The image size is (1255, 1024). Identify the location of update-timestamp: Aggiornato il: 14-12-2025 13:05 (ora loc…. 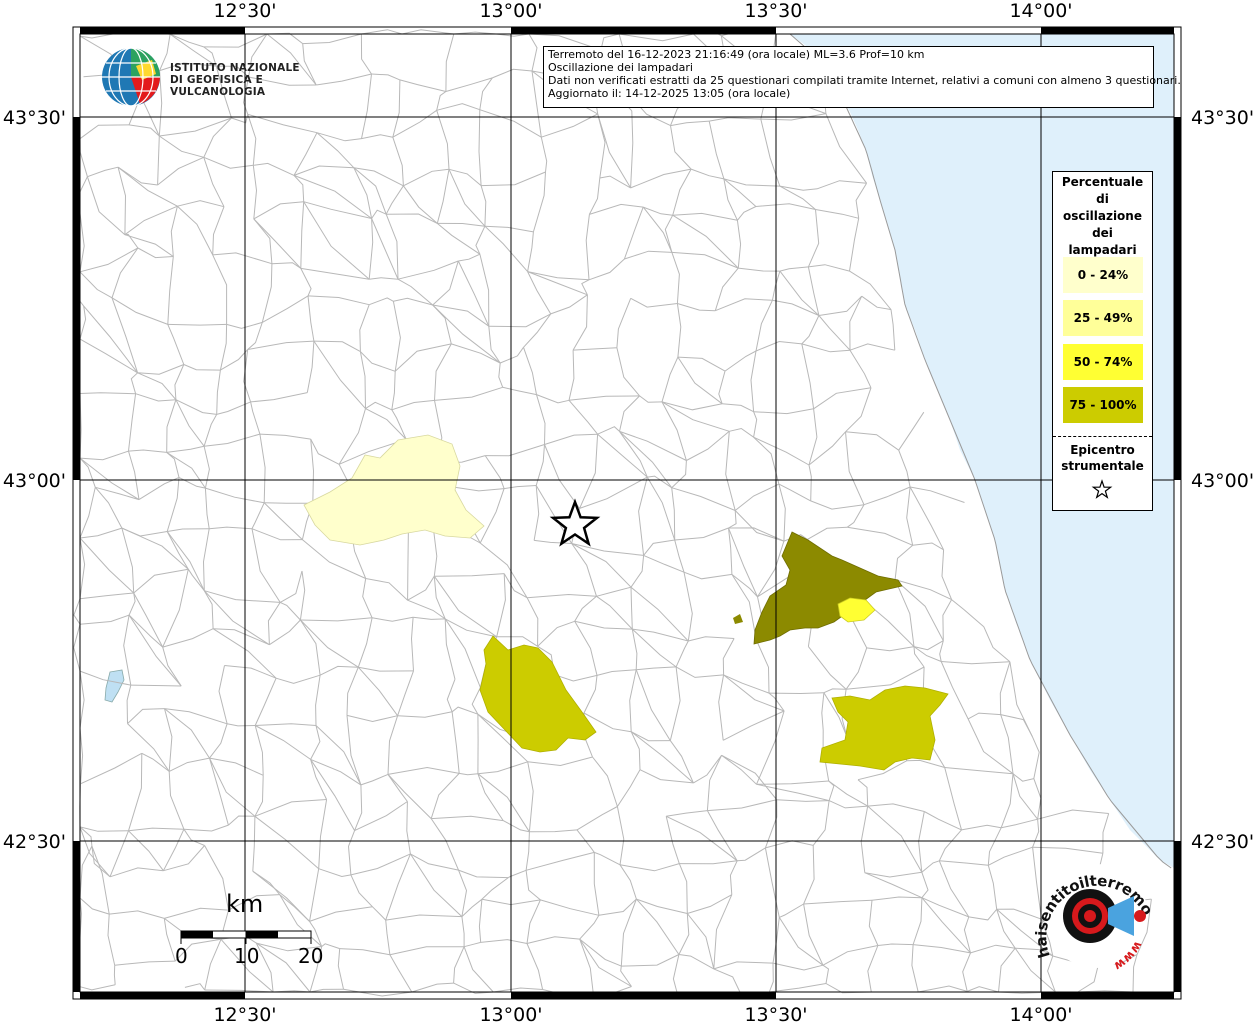
(669, 93).